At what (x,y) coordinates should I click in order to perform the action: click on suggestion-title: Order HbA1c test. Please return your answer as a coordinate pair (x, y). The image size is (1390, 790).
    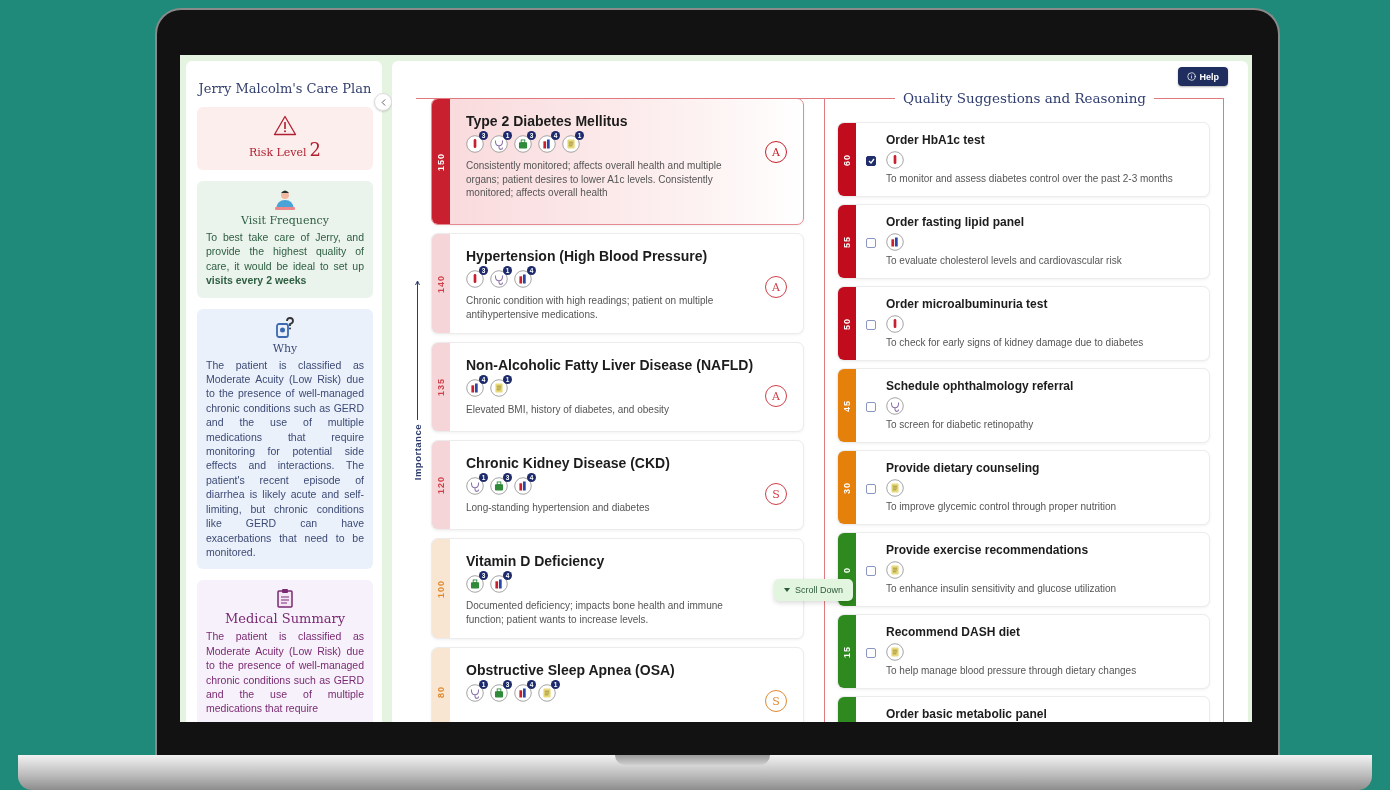
    Looking at the image, I should click on (936, 140).